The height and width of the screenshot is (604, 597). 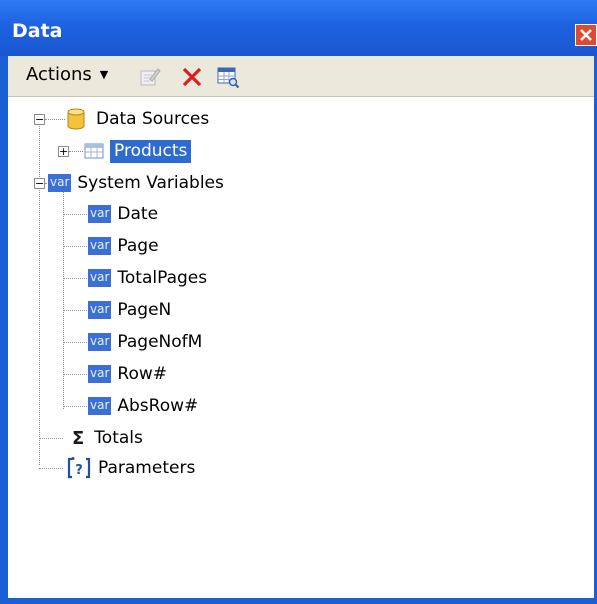 What do you see at coordinates (160, 342) in the screenshot?
I see `tree-node-label: PageNofM` at bounding box center [160, 342].